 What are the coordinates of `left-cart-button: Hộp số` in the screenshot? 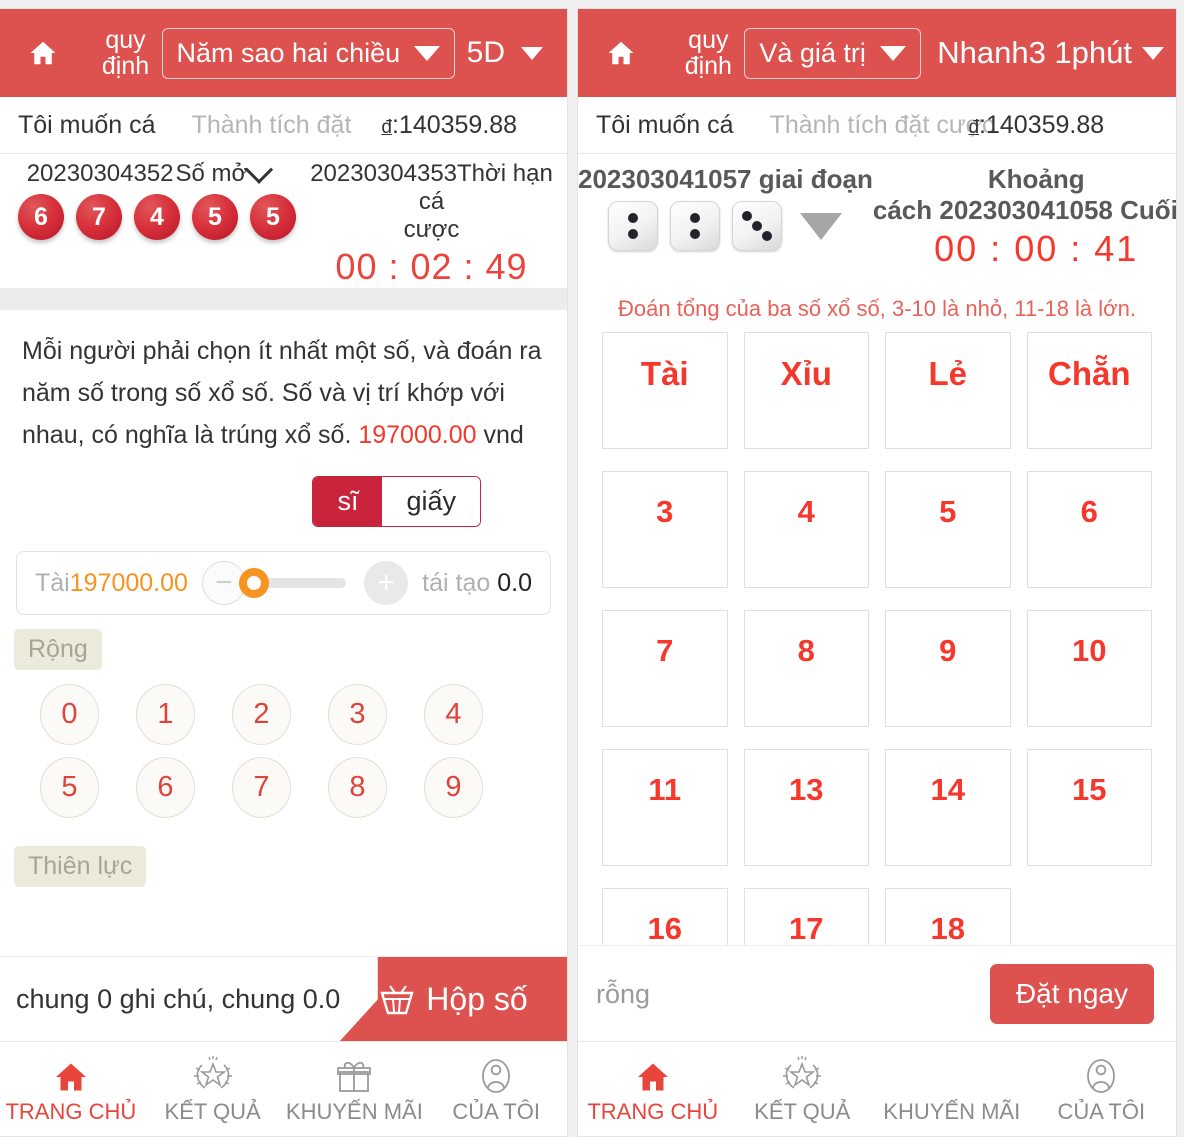 It's located at (453, 999).